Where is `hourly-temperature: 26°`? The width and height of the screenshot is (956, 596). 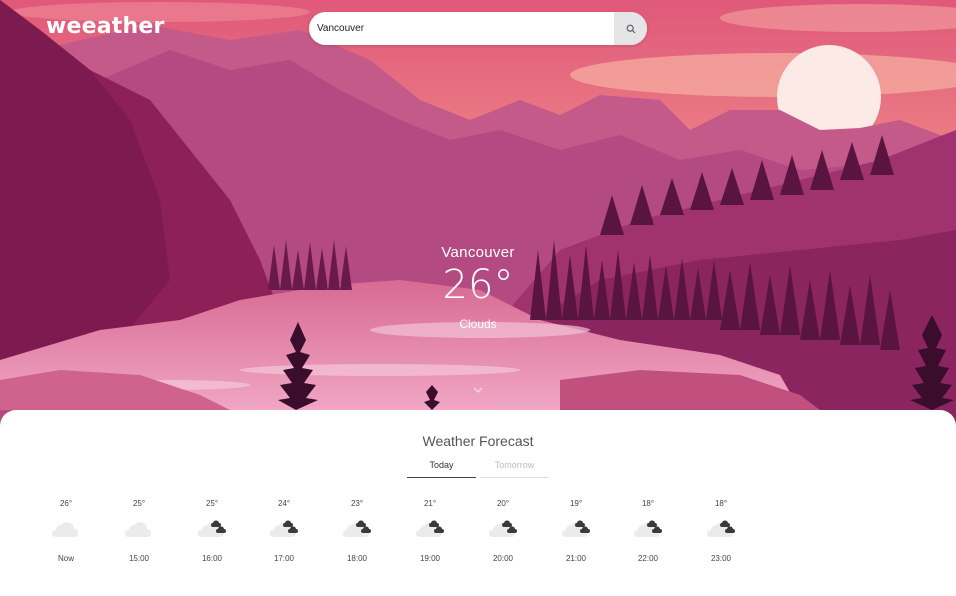
hourly-temperature: 26° is located at coordinates (66, 503).